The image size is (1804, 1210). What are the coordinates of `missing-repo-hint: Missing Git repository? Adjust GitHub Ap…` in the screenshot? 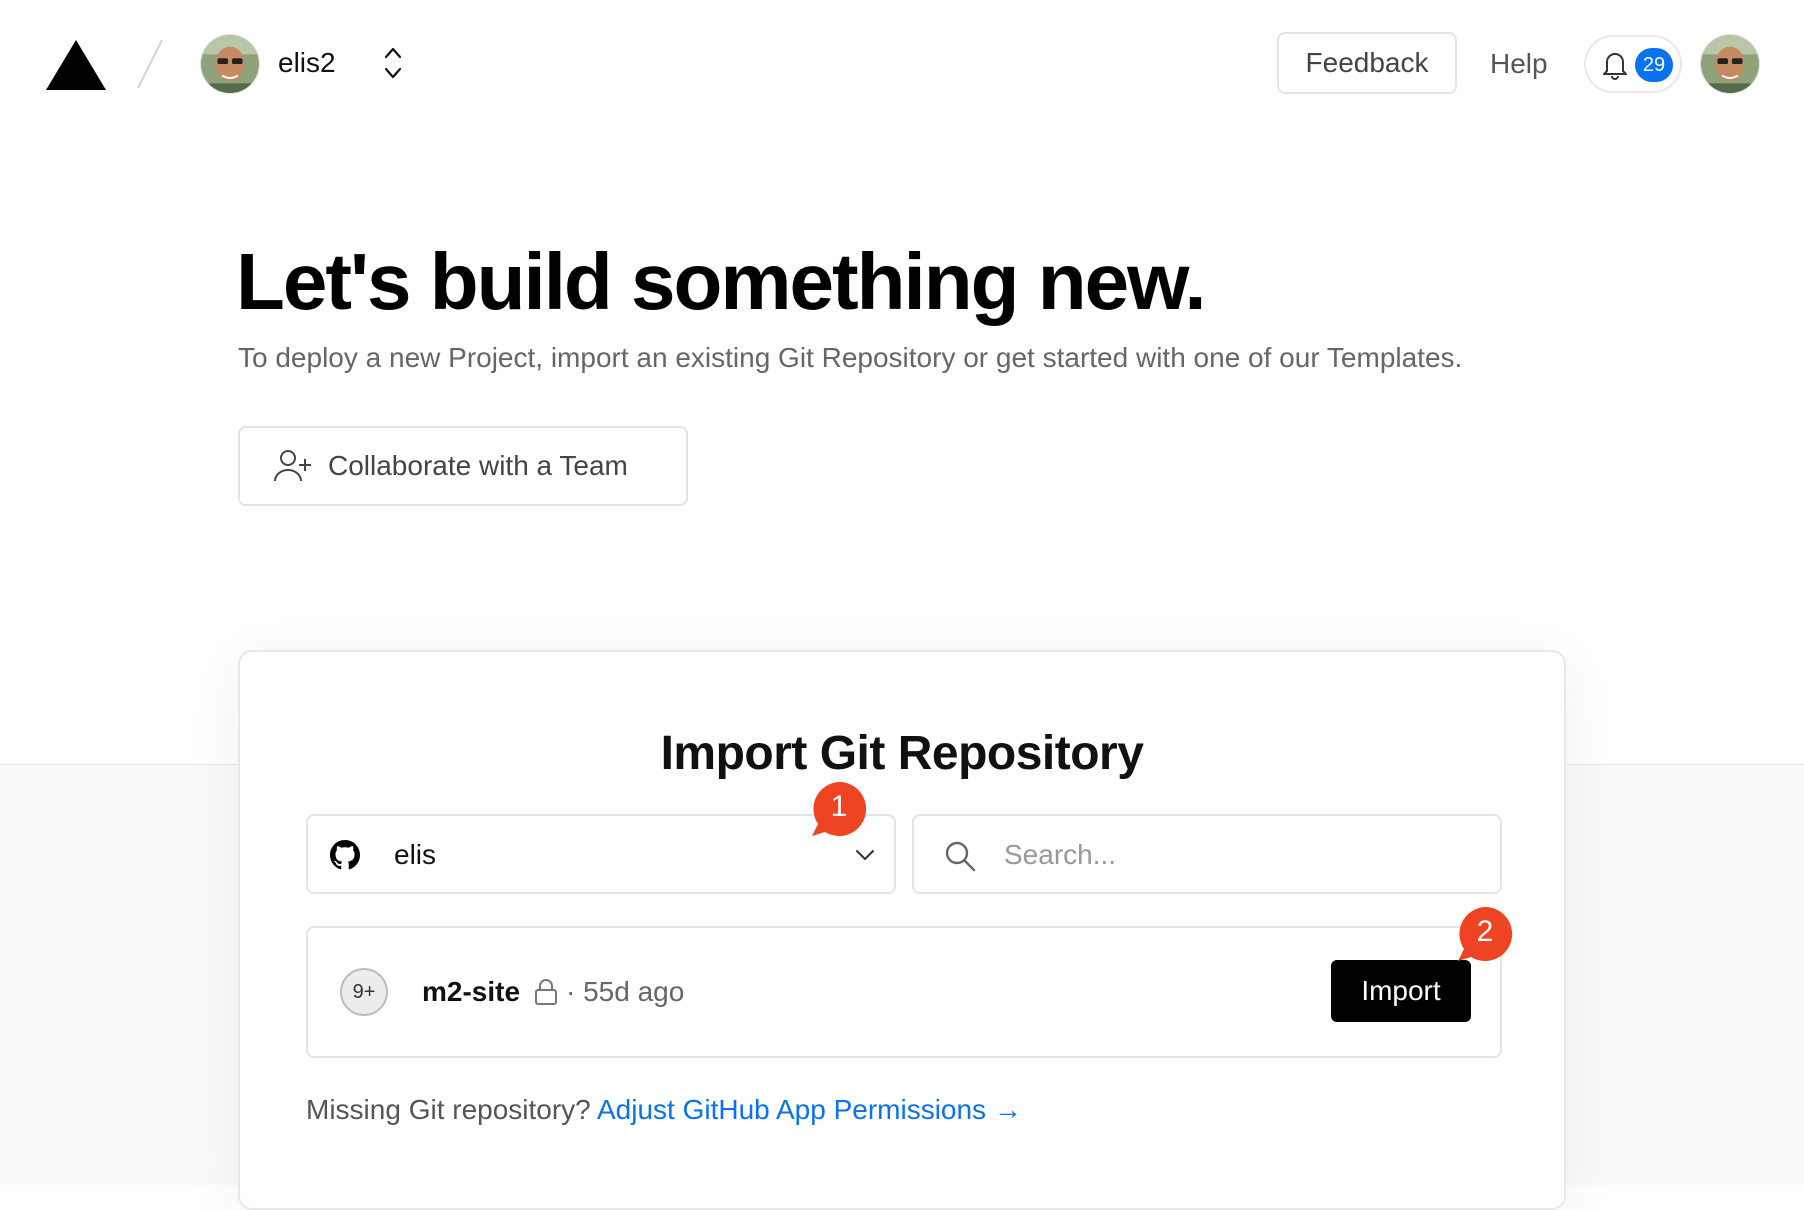 It's located at (664, 1110).